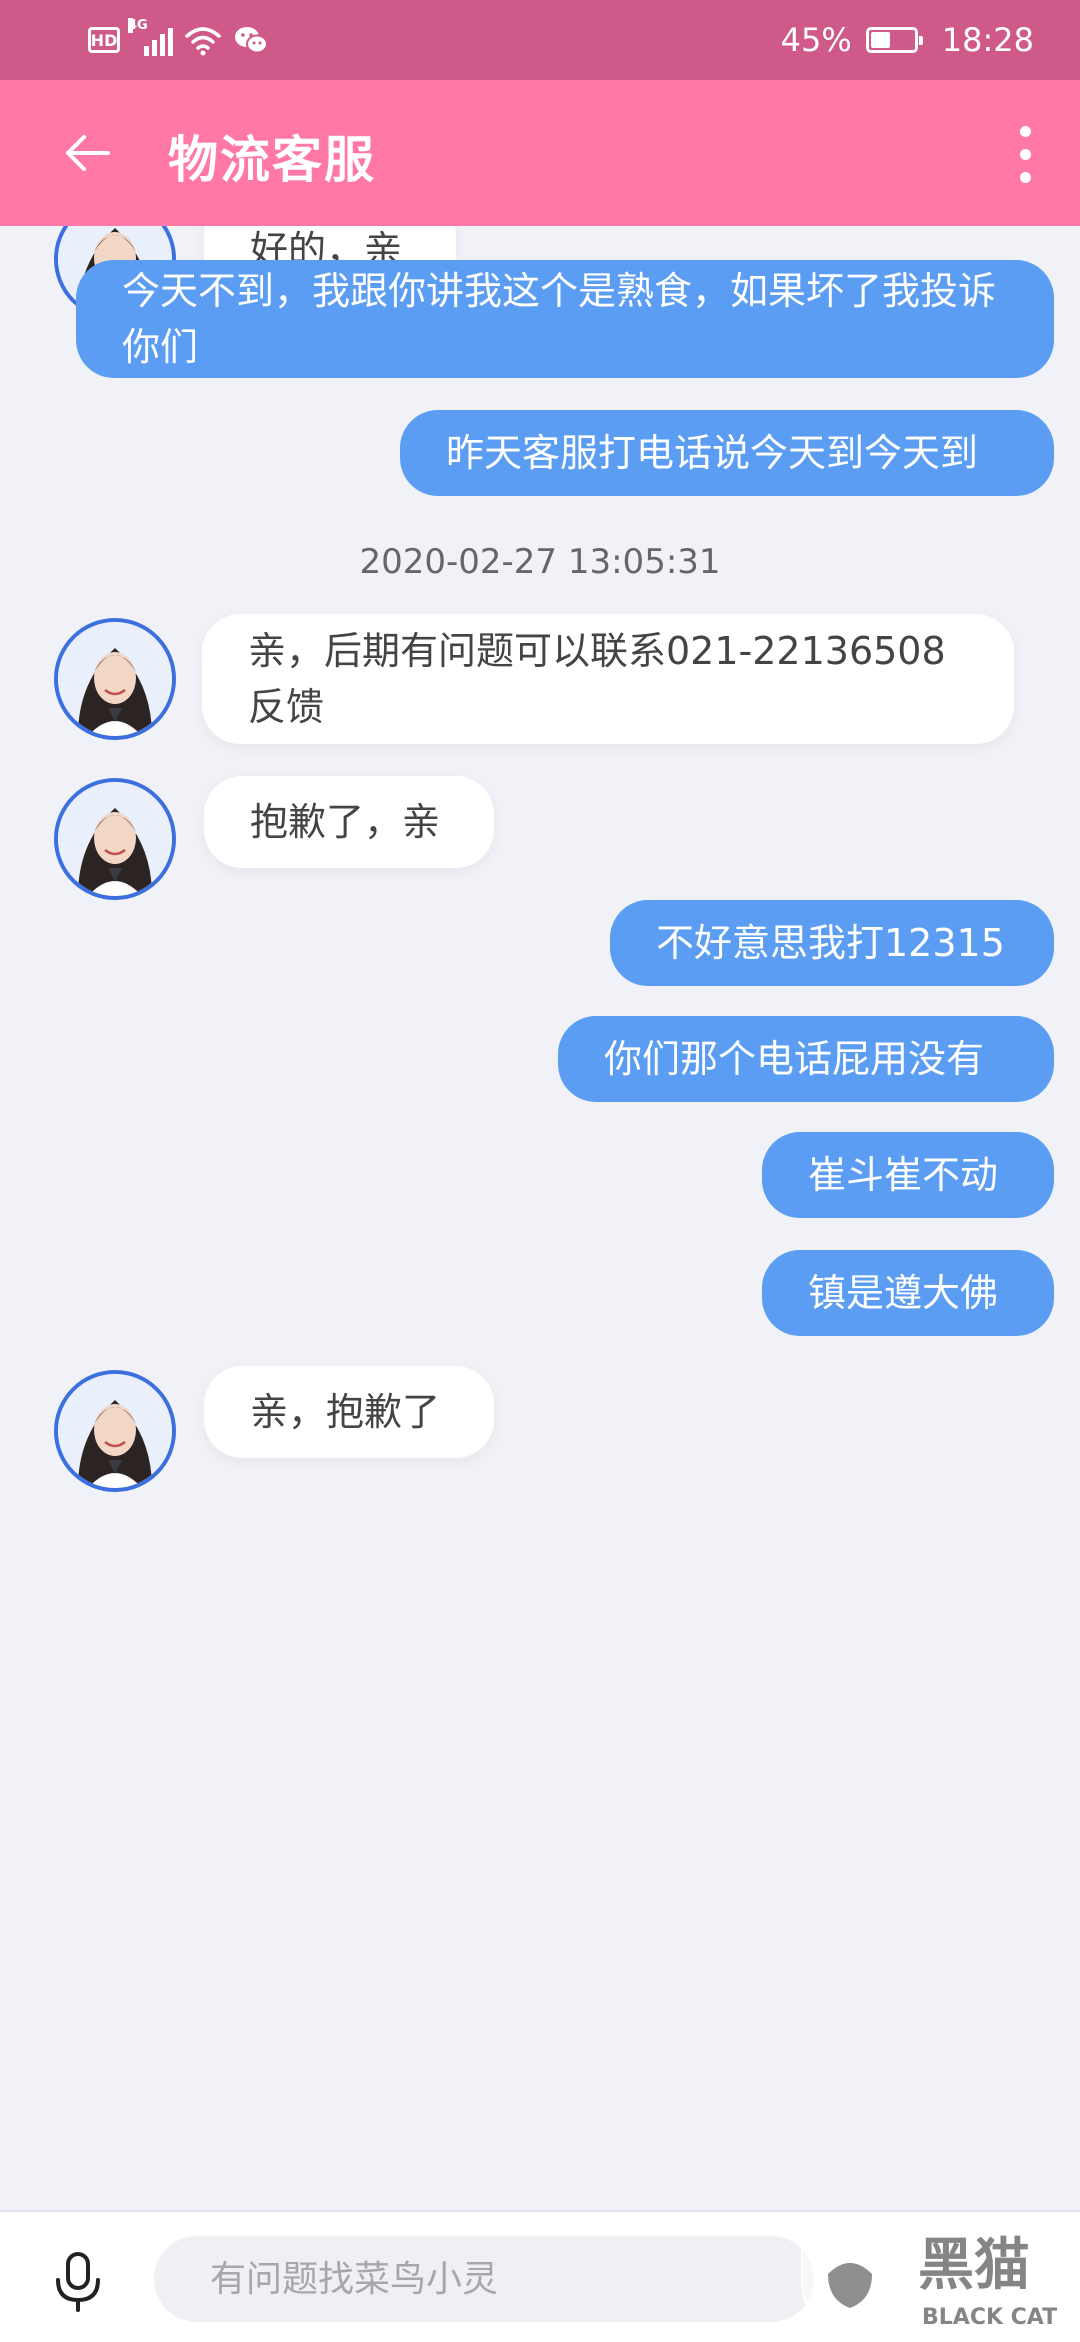 This screenshot has height=2342, width=1080. What do you see at coordinates (349, 822) in the screenshot?
I see `incoming-message-bubble: 抱歉了，亲` at bounding box center [349, 822].